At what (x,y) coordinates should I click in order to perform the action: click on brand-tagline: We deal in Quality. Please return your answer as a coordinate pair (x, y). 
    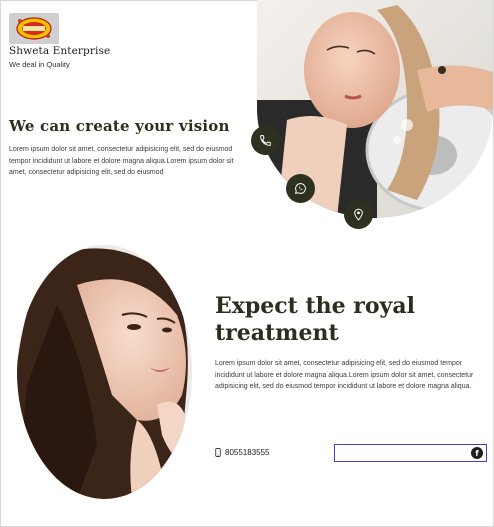
    Looking at the image, I should click on (39, 64).